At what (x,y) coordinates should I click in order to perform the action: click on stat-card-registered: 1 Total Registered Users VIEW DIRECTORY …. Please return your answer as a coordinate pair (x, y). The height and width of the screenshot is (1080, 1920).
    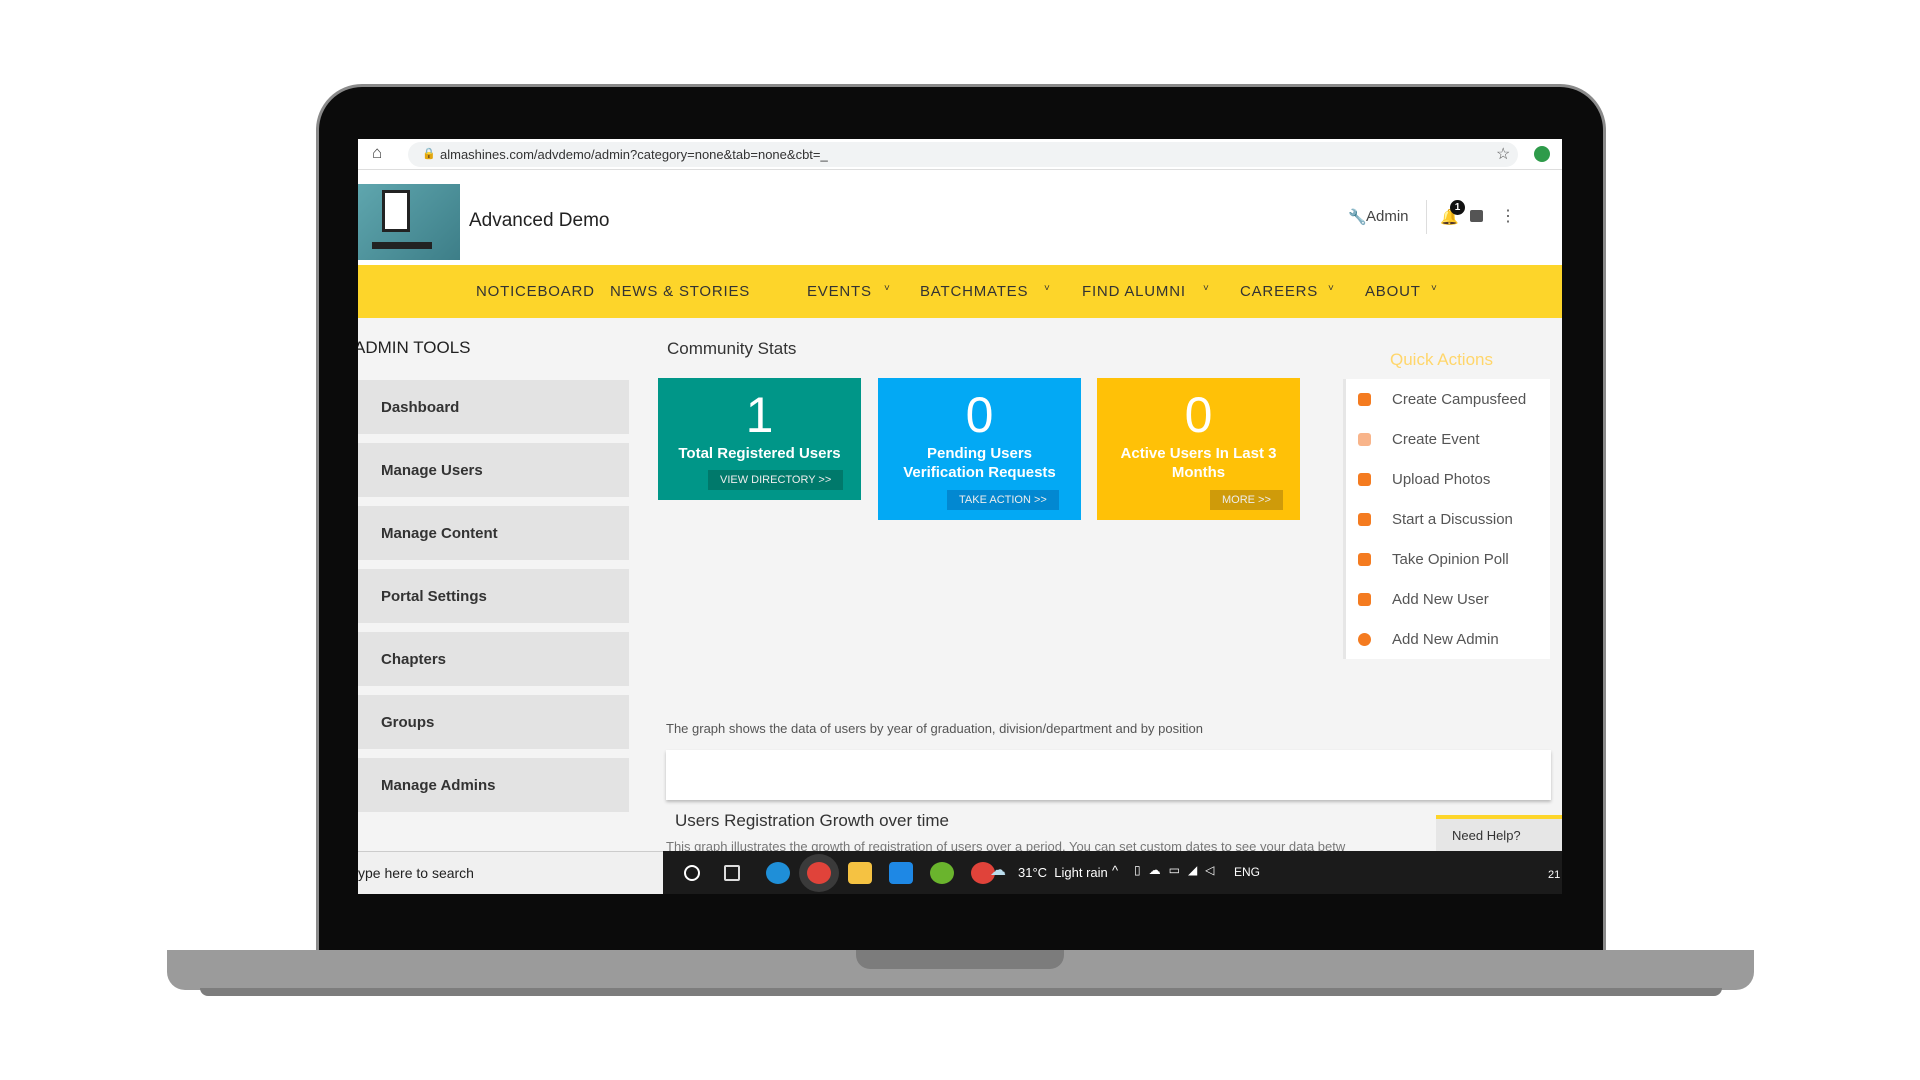
    Looking at the image, I should click on (759, 439).